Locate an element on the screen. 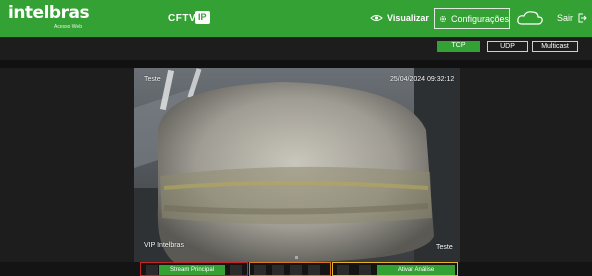  nav-sair: Sair is located at coordinates (572, 18).